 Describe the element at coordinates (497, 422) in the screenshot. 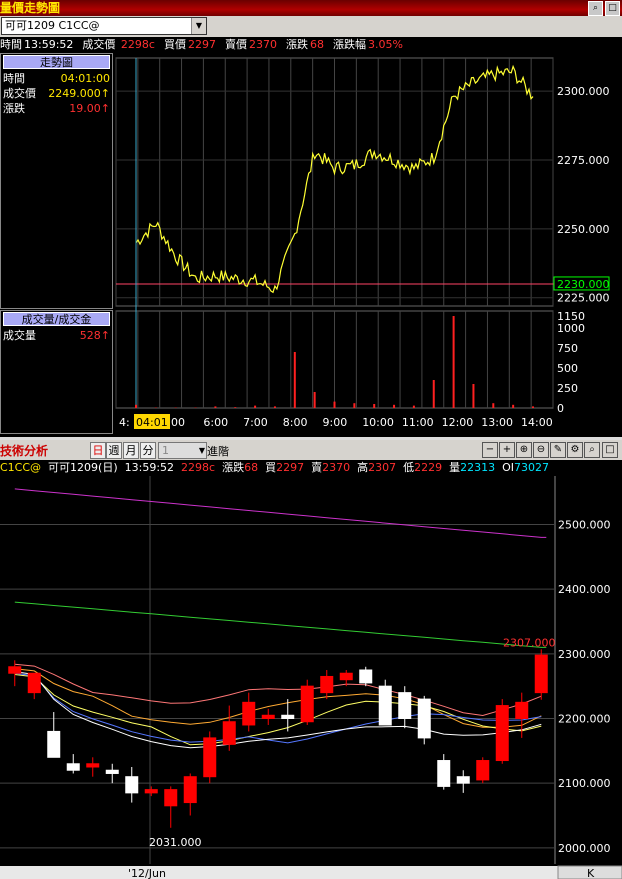

I see `time-tick-label: 13:00` at that location.